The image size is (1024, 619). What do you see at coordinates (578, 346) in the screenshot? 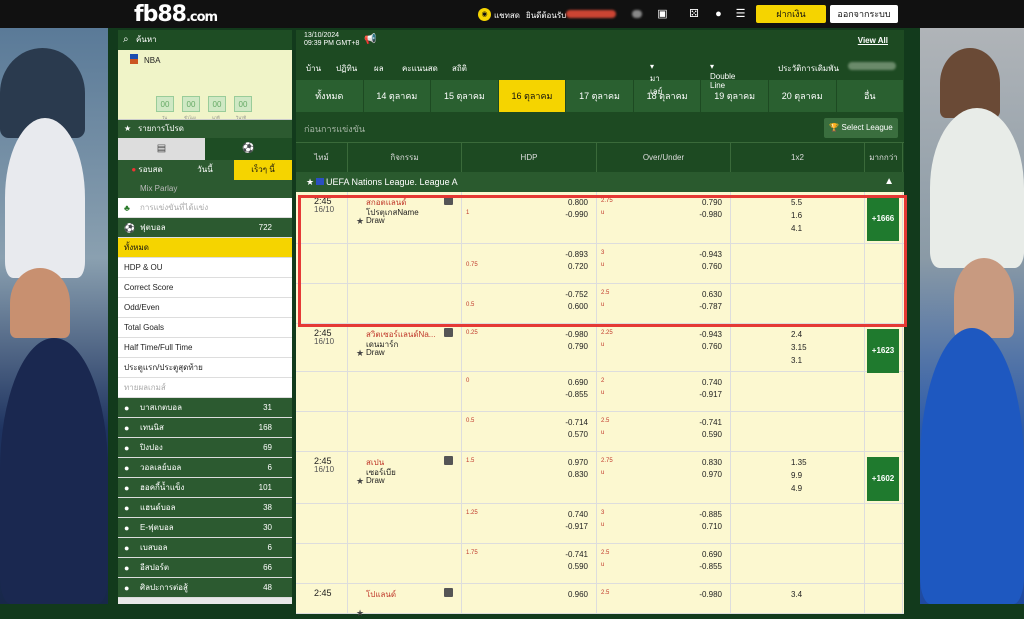
I see `hdp-away-odds: 0.790` at bounding box center [578, 346].